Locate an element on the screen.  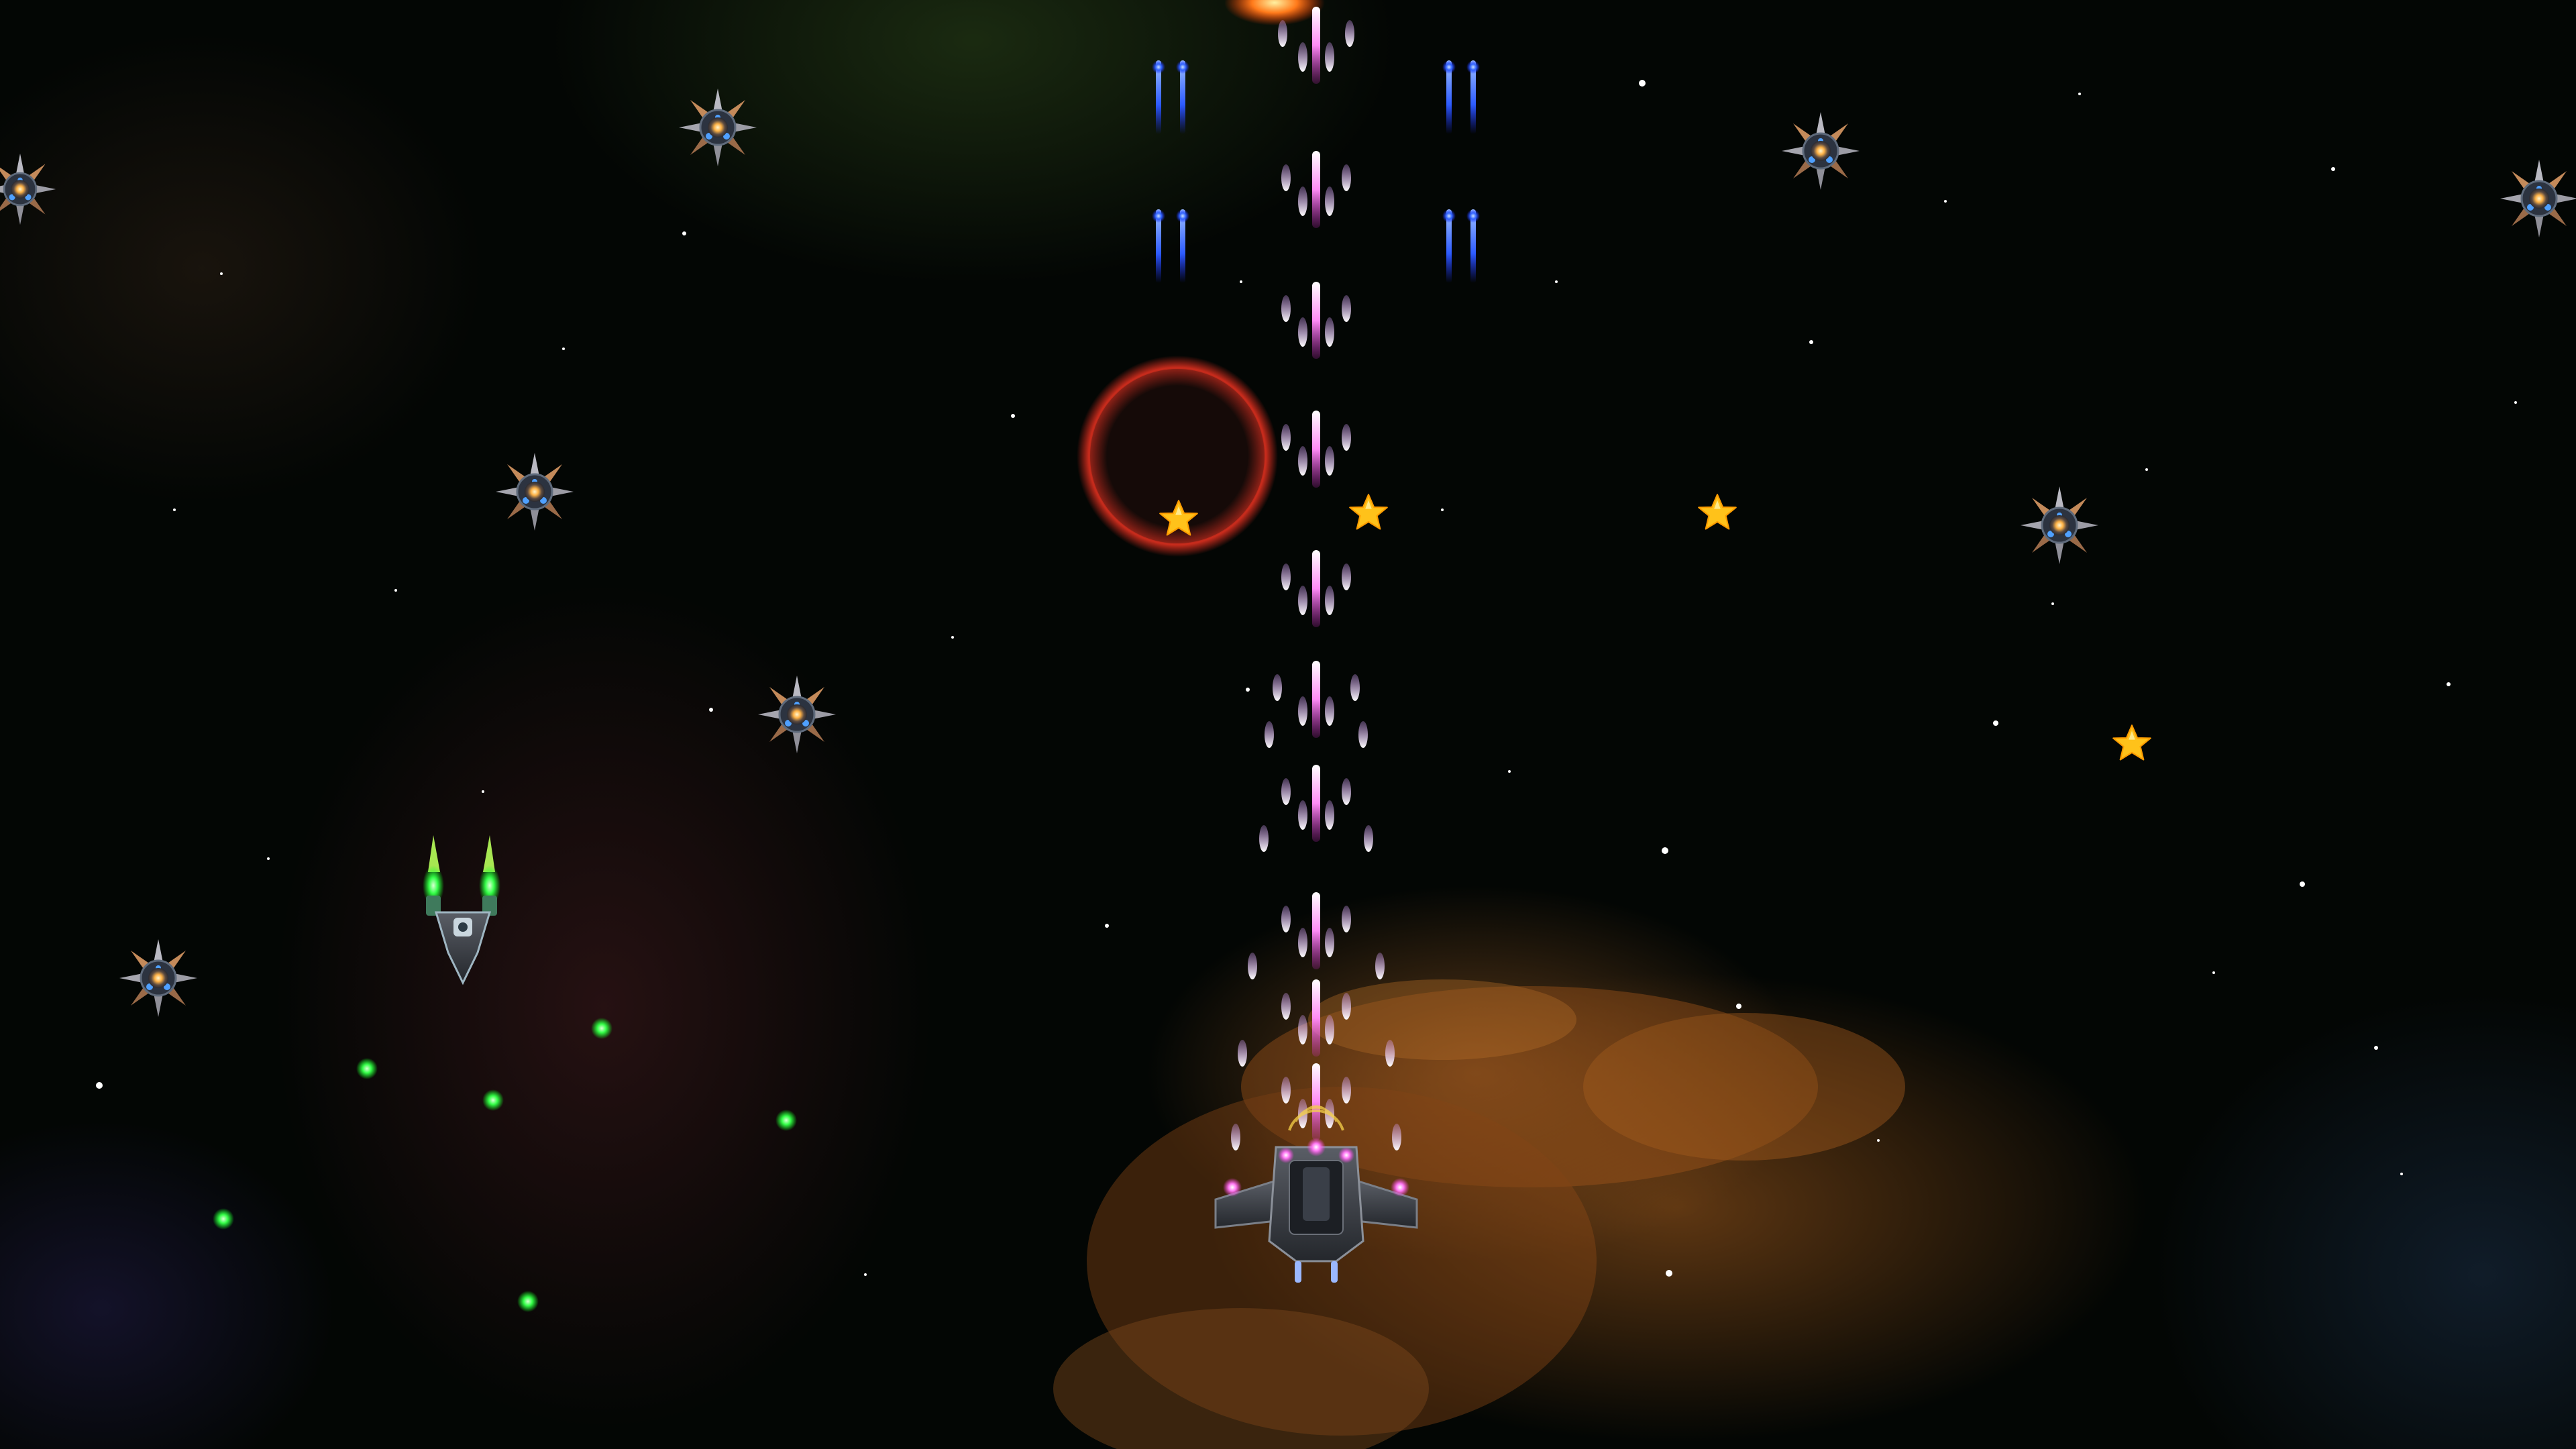
enemy-fighter is located at coordinates (461, 910).